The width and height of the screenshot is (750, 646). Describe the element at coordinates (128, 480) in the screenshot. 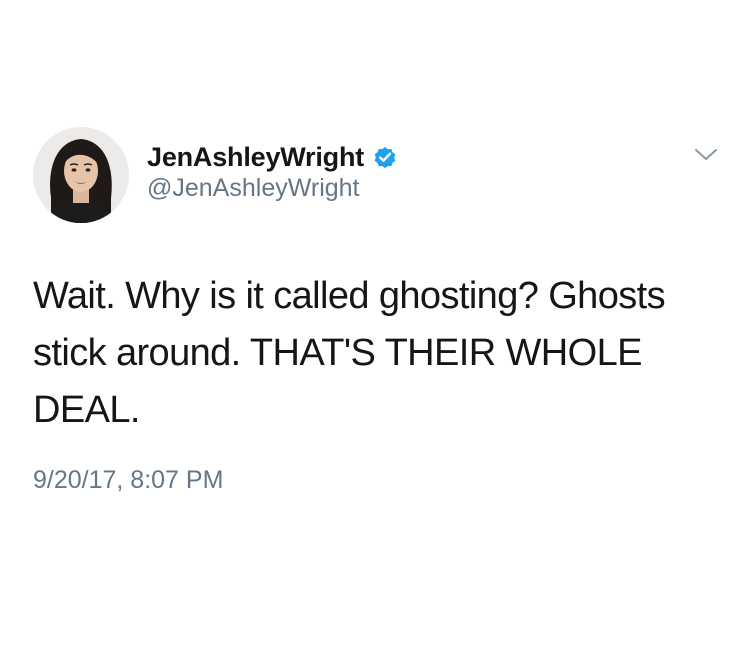

I see `tweet-timestamp: 9/20/17, 8:07 PM` at that location.